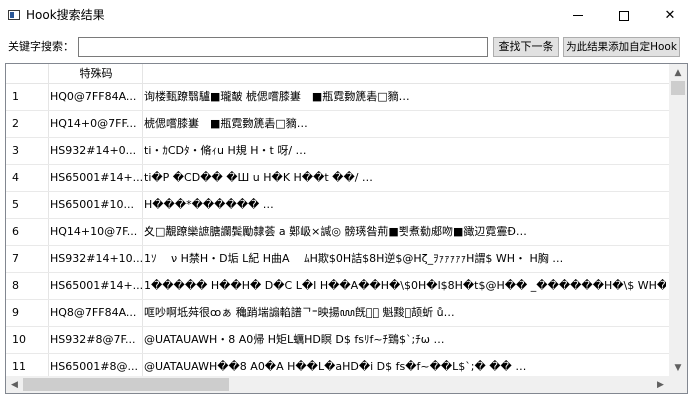  What do you see at coordinates (15, 150) in the screenshot?
I see `row-index: 3` at bounding box center [15, 150].